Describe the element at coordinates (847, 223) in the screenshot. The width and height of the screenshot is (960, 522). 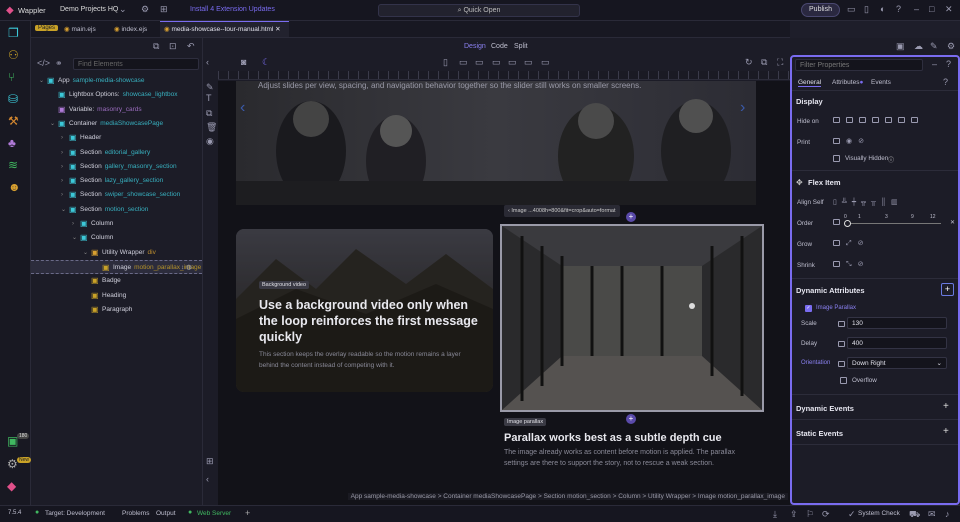
I see `order-slider-thumb` at that location.